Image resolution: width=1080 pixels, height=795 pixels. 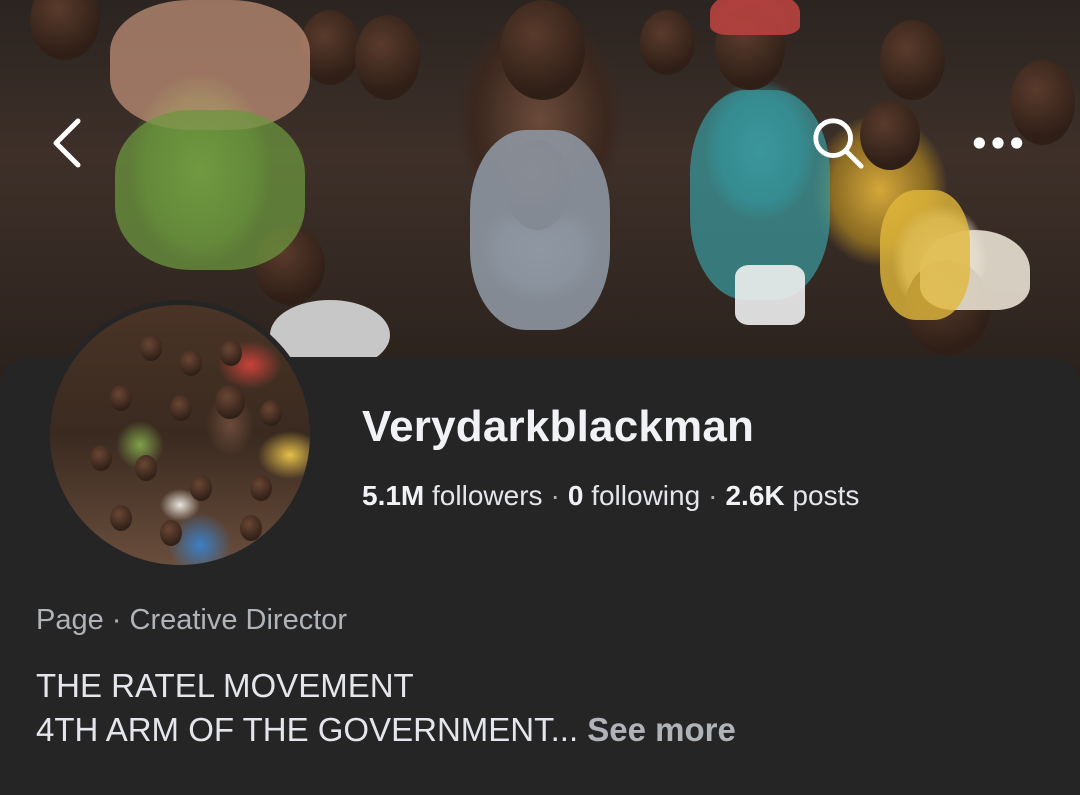 I want to click on see-more-link: See more, so click(x=661, y=729).